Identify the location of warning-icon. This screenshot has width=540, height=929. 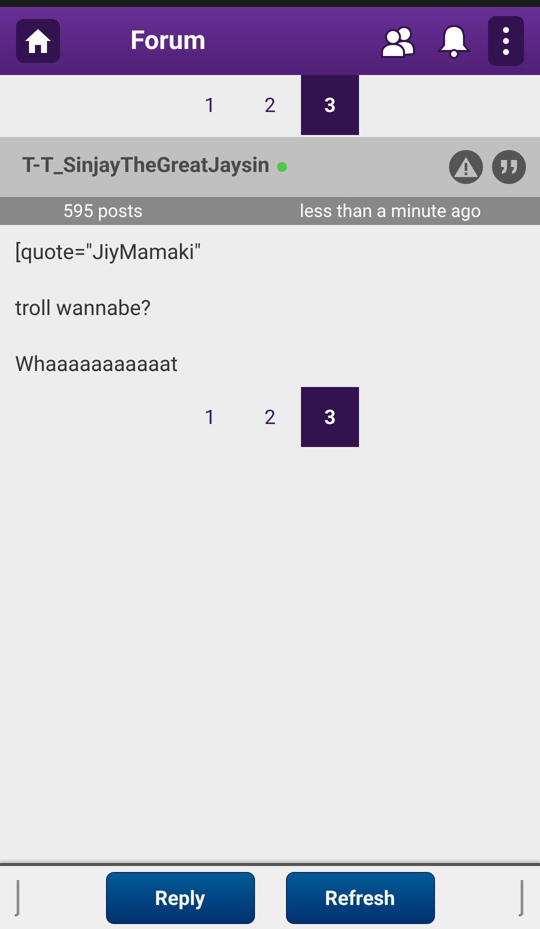
(466, 167).